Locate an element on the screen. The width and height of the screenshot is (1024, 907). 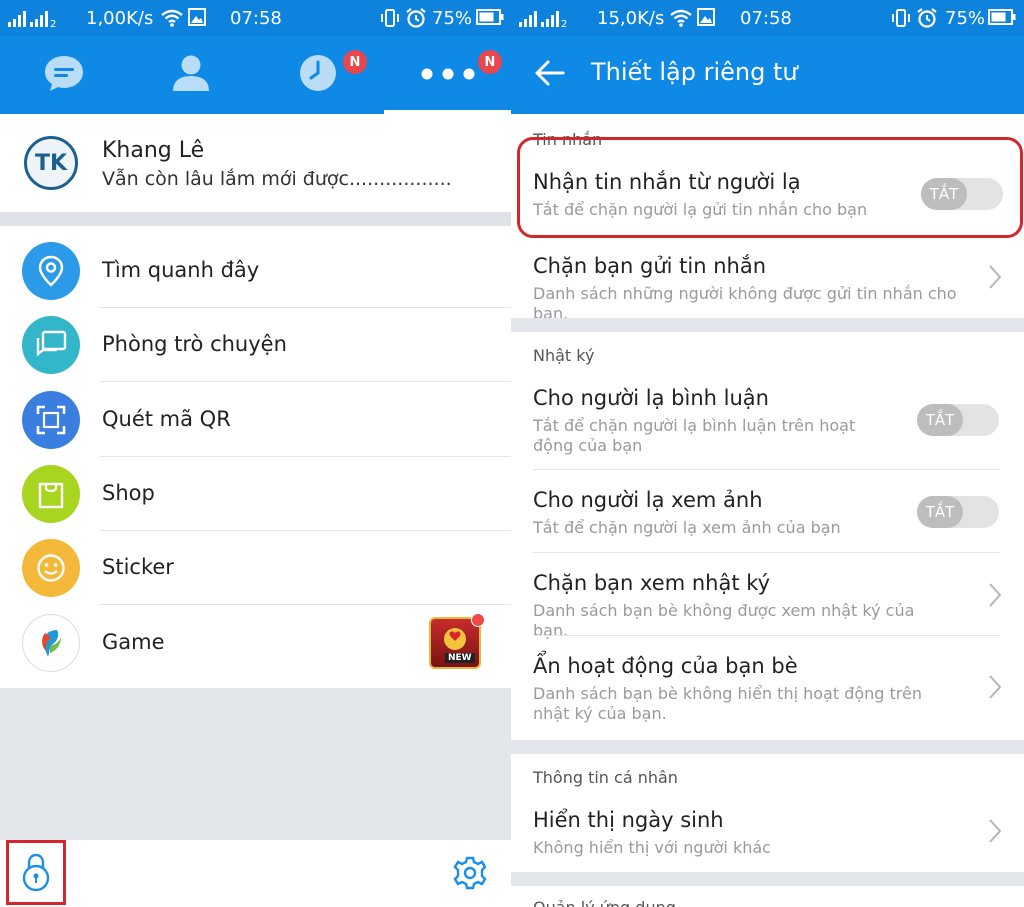
row-title: Chặn bạn gửi tin nhắn is located at coordinates (650, 266).